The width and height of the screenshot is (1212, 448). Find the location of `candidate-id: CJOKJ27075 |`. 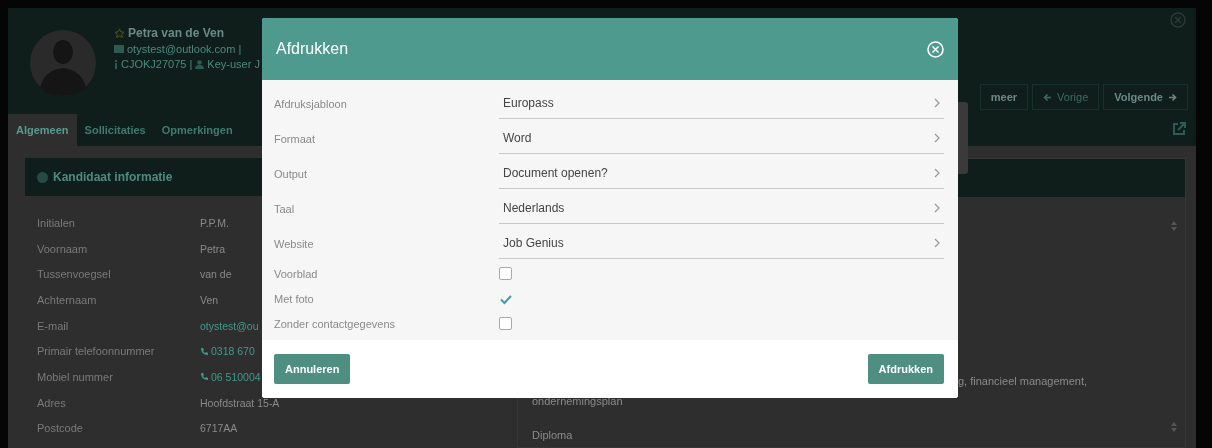

candidate-id: CJOKJ27075 | is located at coordinates (157, 64).